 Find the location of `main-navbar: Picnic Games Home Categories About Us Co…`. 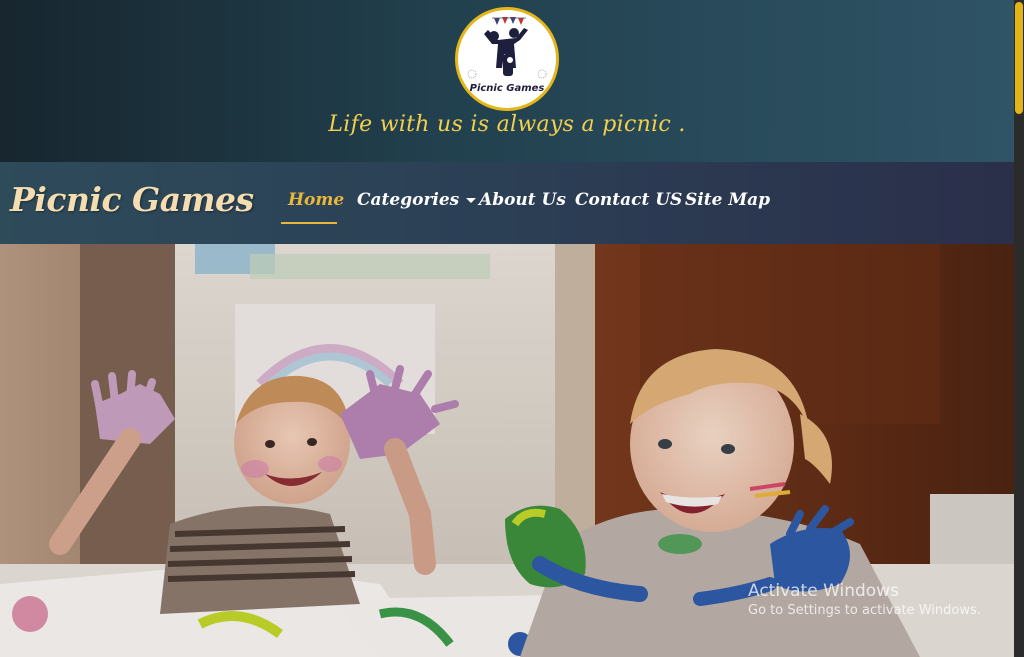

main-navbar: Picnic Games Home Categories About Us Co… is located at coordinates (507, 203).